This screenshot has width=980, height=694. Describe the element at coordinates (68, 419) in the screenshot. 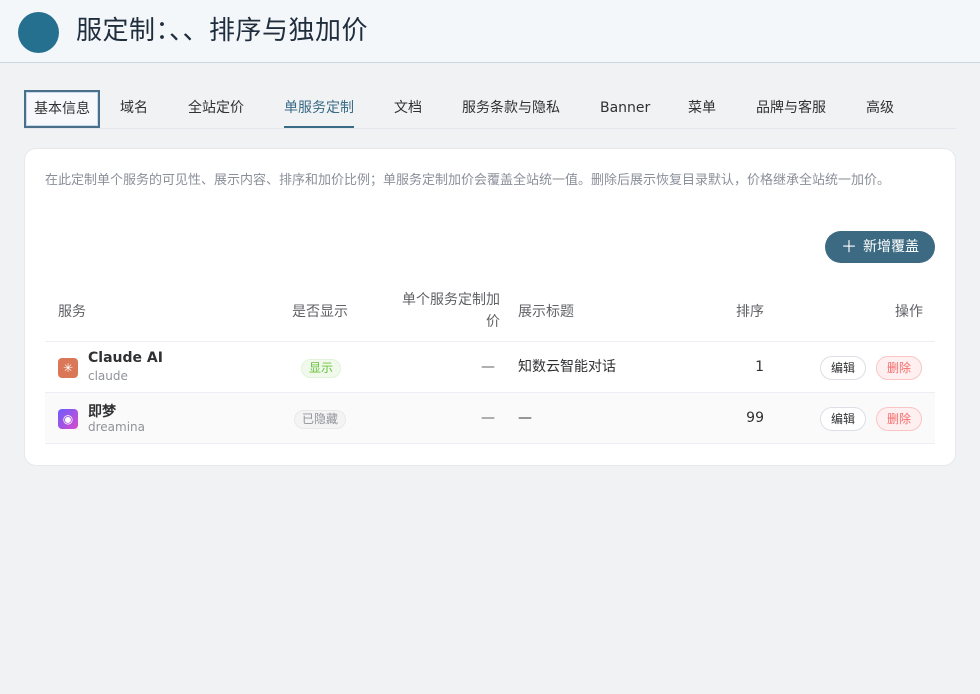

I see `dreamina-icon: ◉` at that location.